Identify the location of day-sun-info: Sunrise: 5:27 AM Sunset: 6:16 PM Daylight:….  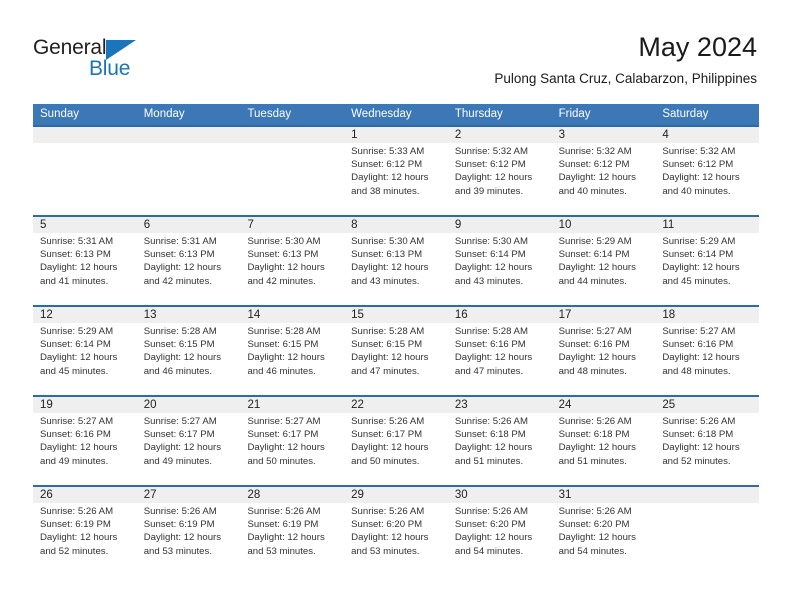
(708, 351).